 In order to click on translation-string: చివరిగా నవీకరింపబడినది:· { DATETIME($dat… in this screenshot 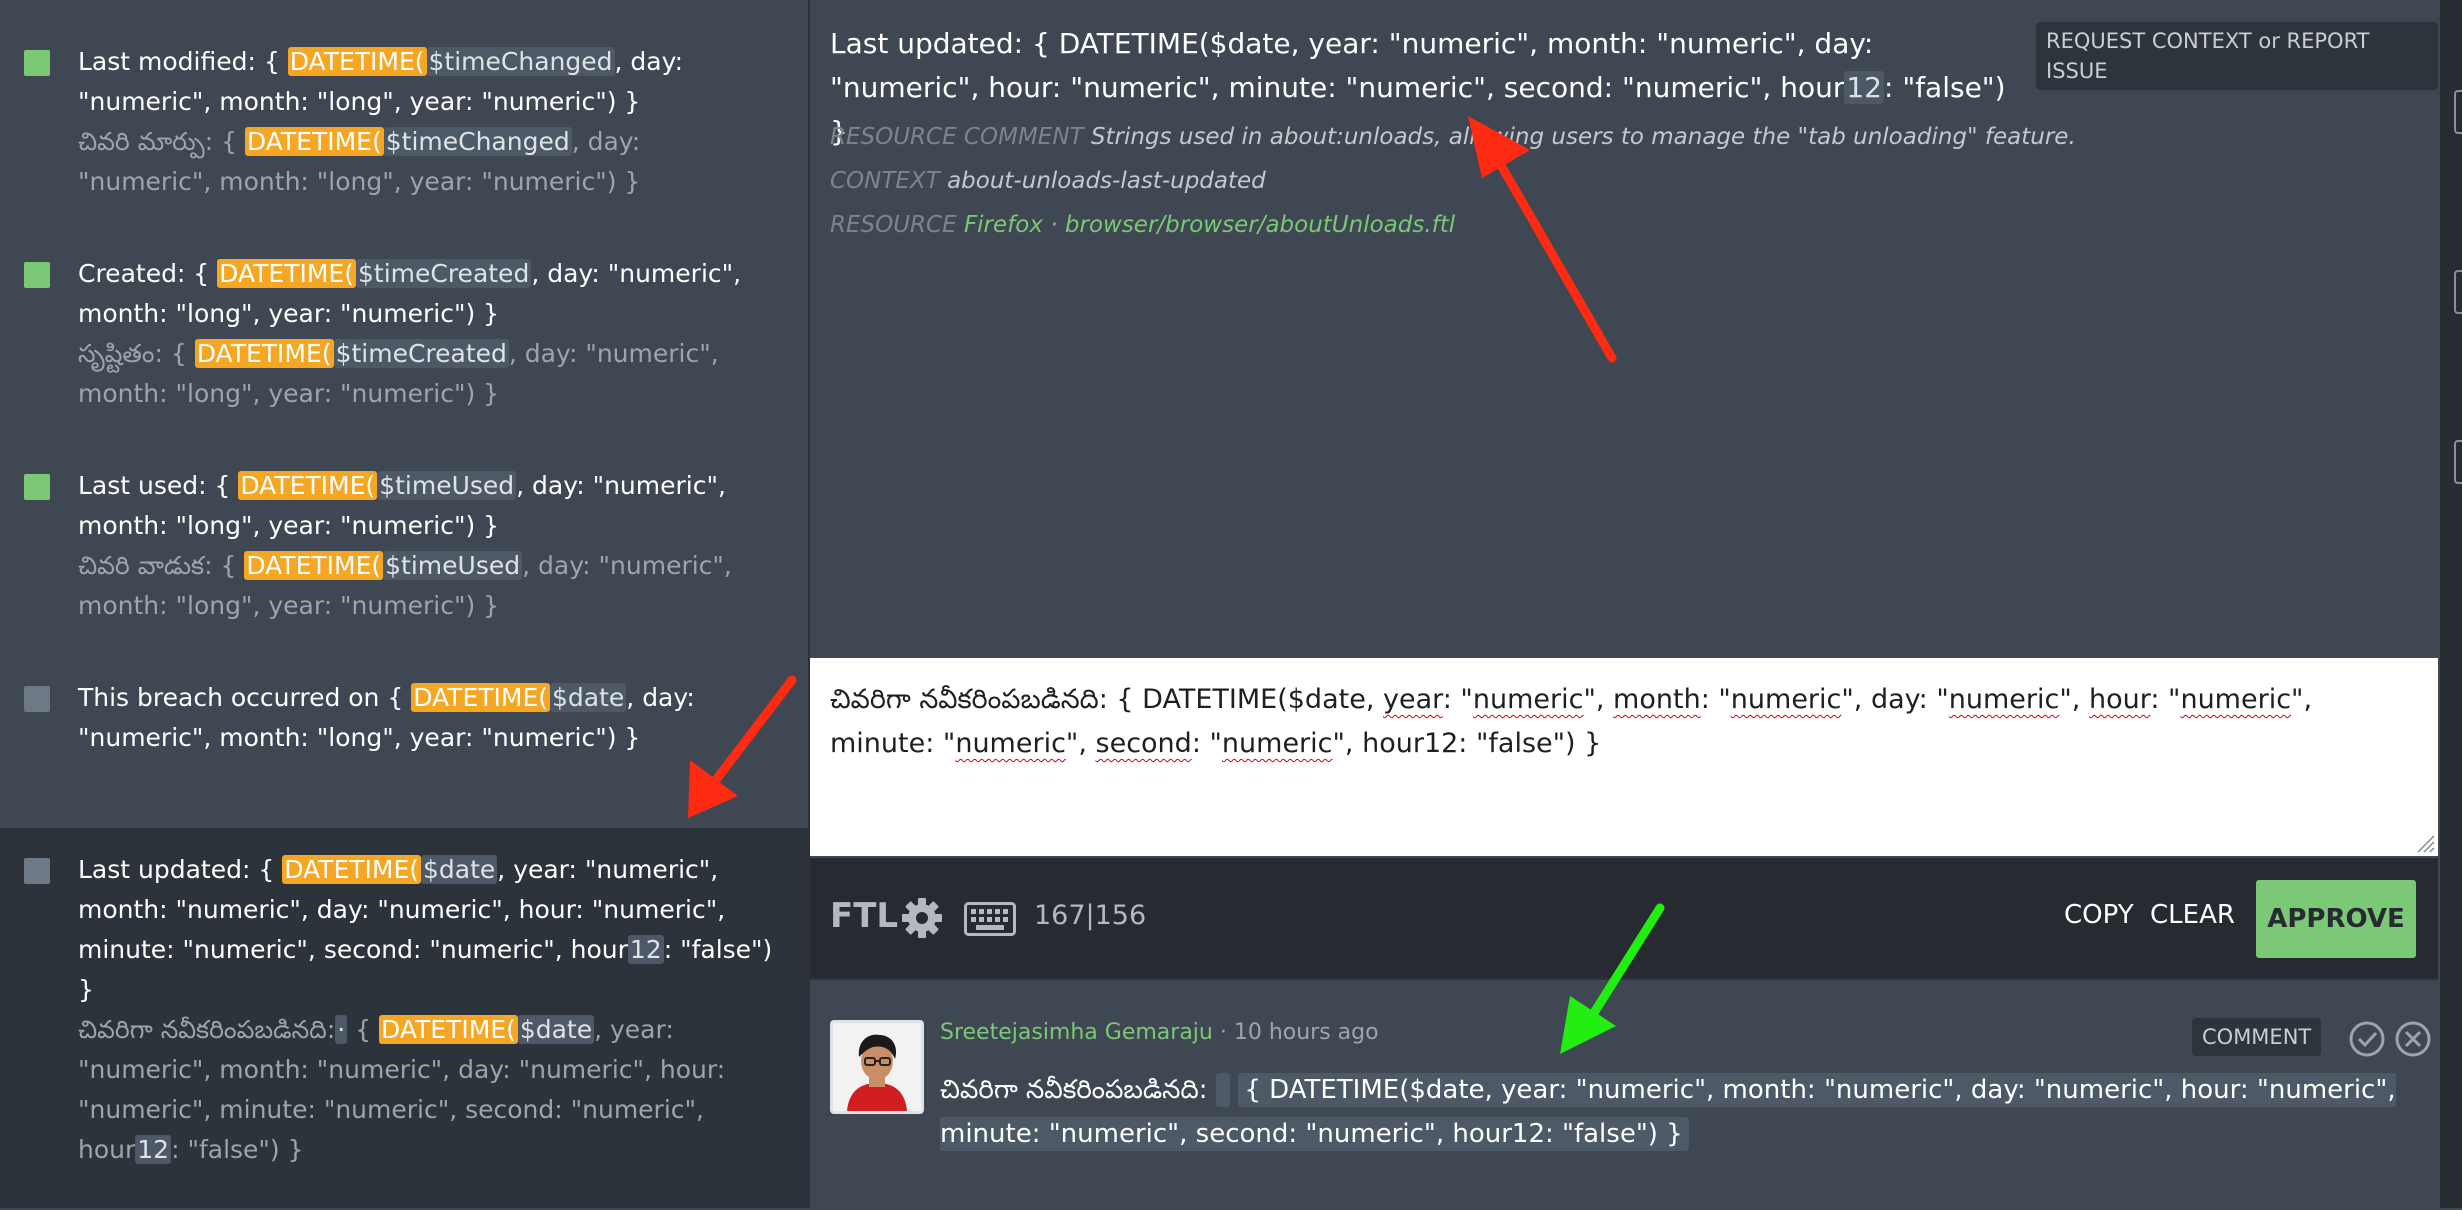, I will do `click(402, 1089)`.